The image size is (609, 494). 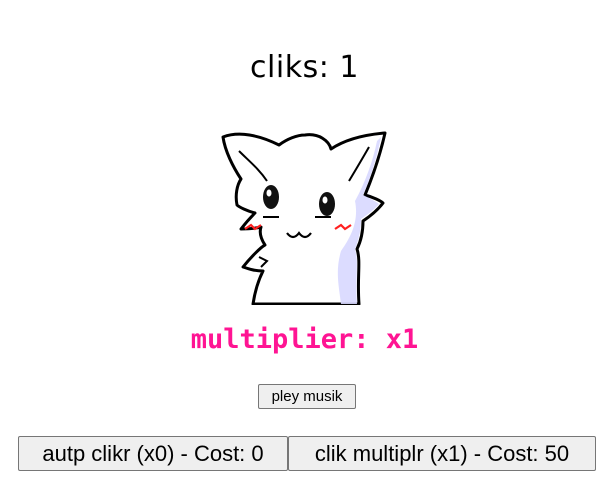 What do you see at coordinates (327, 204) in the screenshot?
I see `cat-right-eye` at bounding box center [327, 204].